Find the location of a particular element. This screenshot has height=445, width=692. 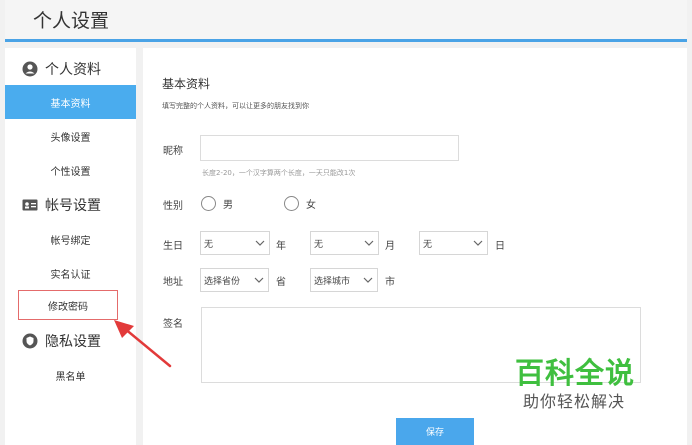

gender-male-radio is located at coordinates (208, 203).